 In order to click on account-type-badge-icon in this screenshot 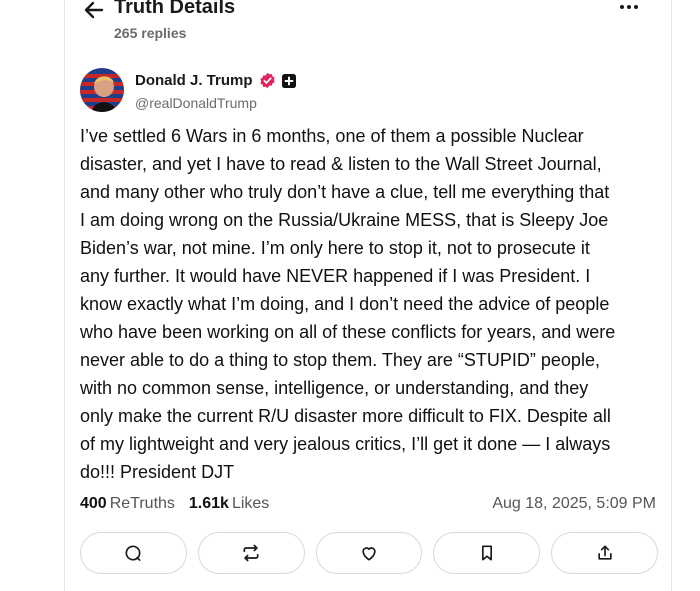, I will do `click(288, 80)`.